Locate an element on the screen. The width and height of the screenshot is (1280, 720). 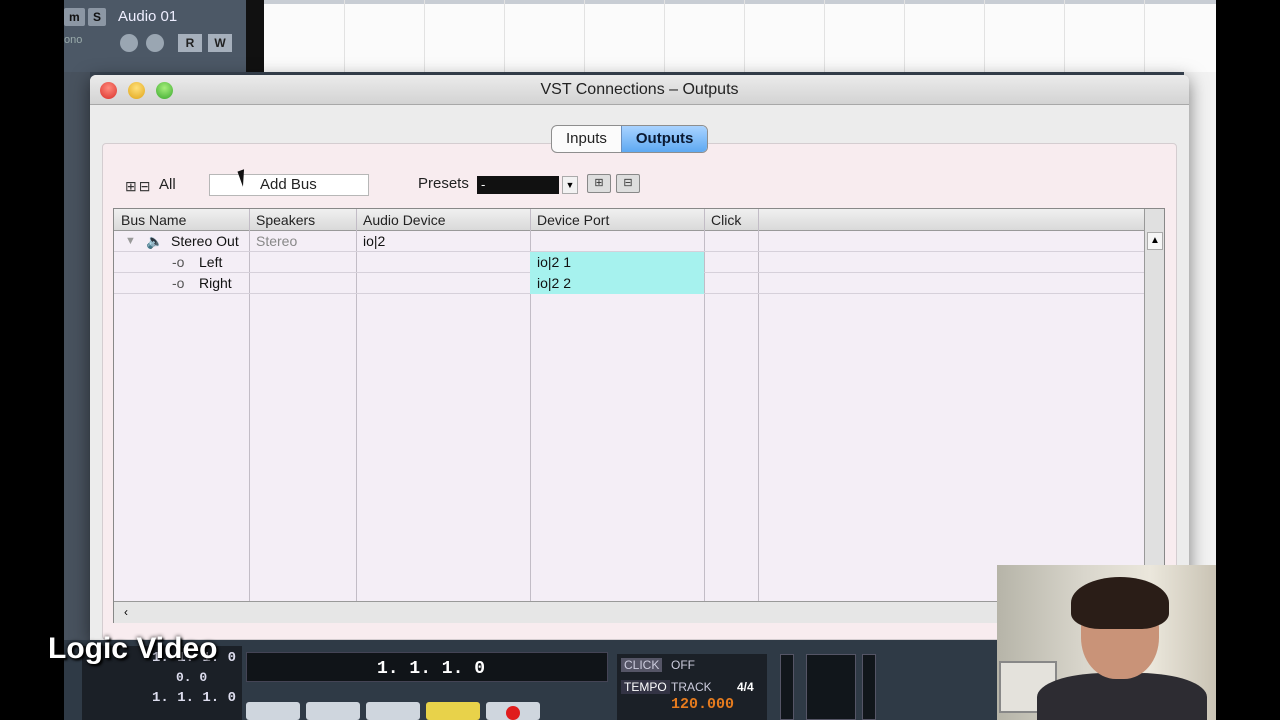
window-title: VST Connections – Outputs is located at coordinates (639, 89).